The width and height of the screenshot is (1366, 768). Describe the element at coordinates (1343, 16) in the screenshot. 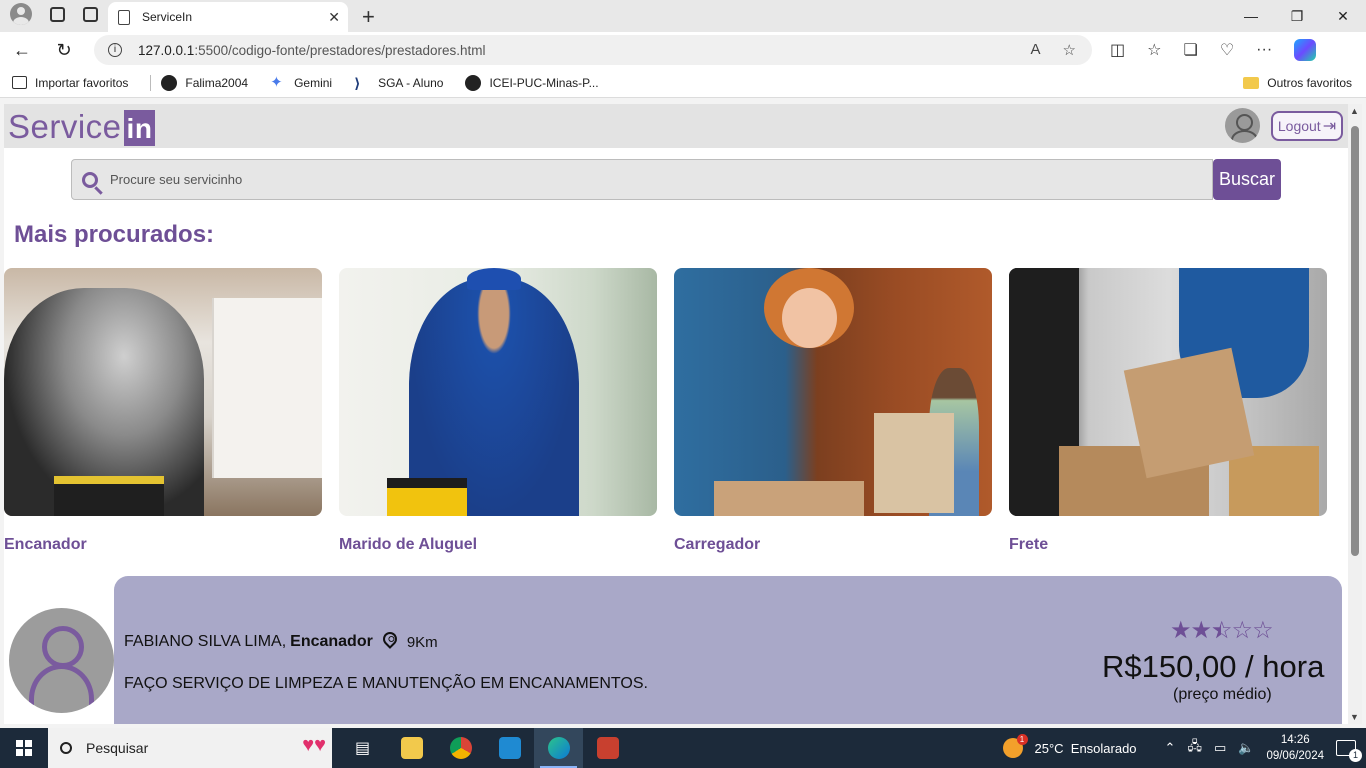

I see `close-window-icon: ✕` at that location.